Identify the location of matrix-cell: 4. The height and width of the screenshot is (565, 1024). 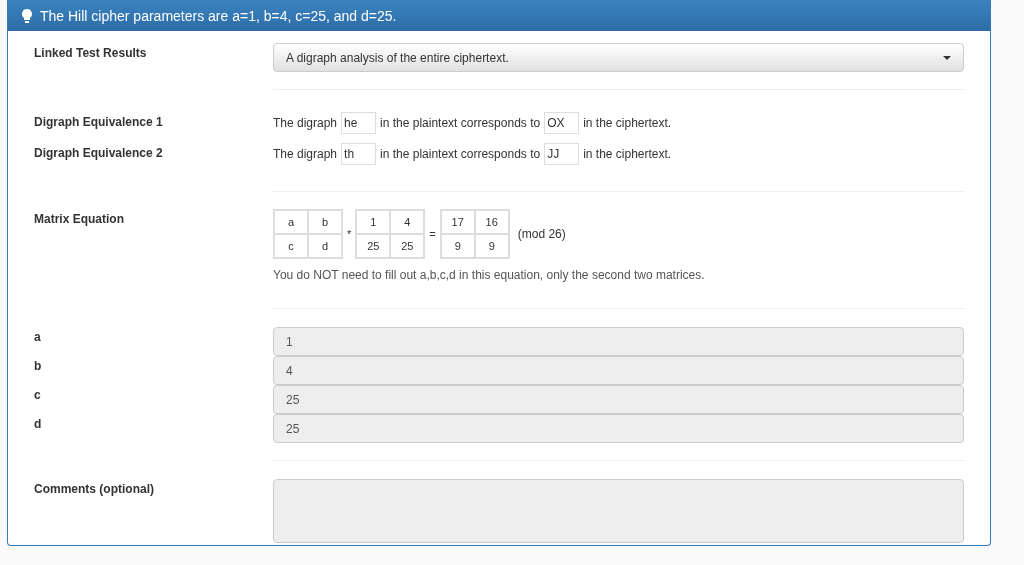
(407, 222).